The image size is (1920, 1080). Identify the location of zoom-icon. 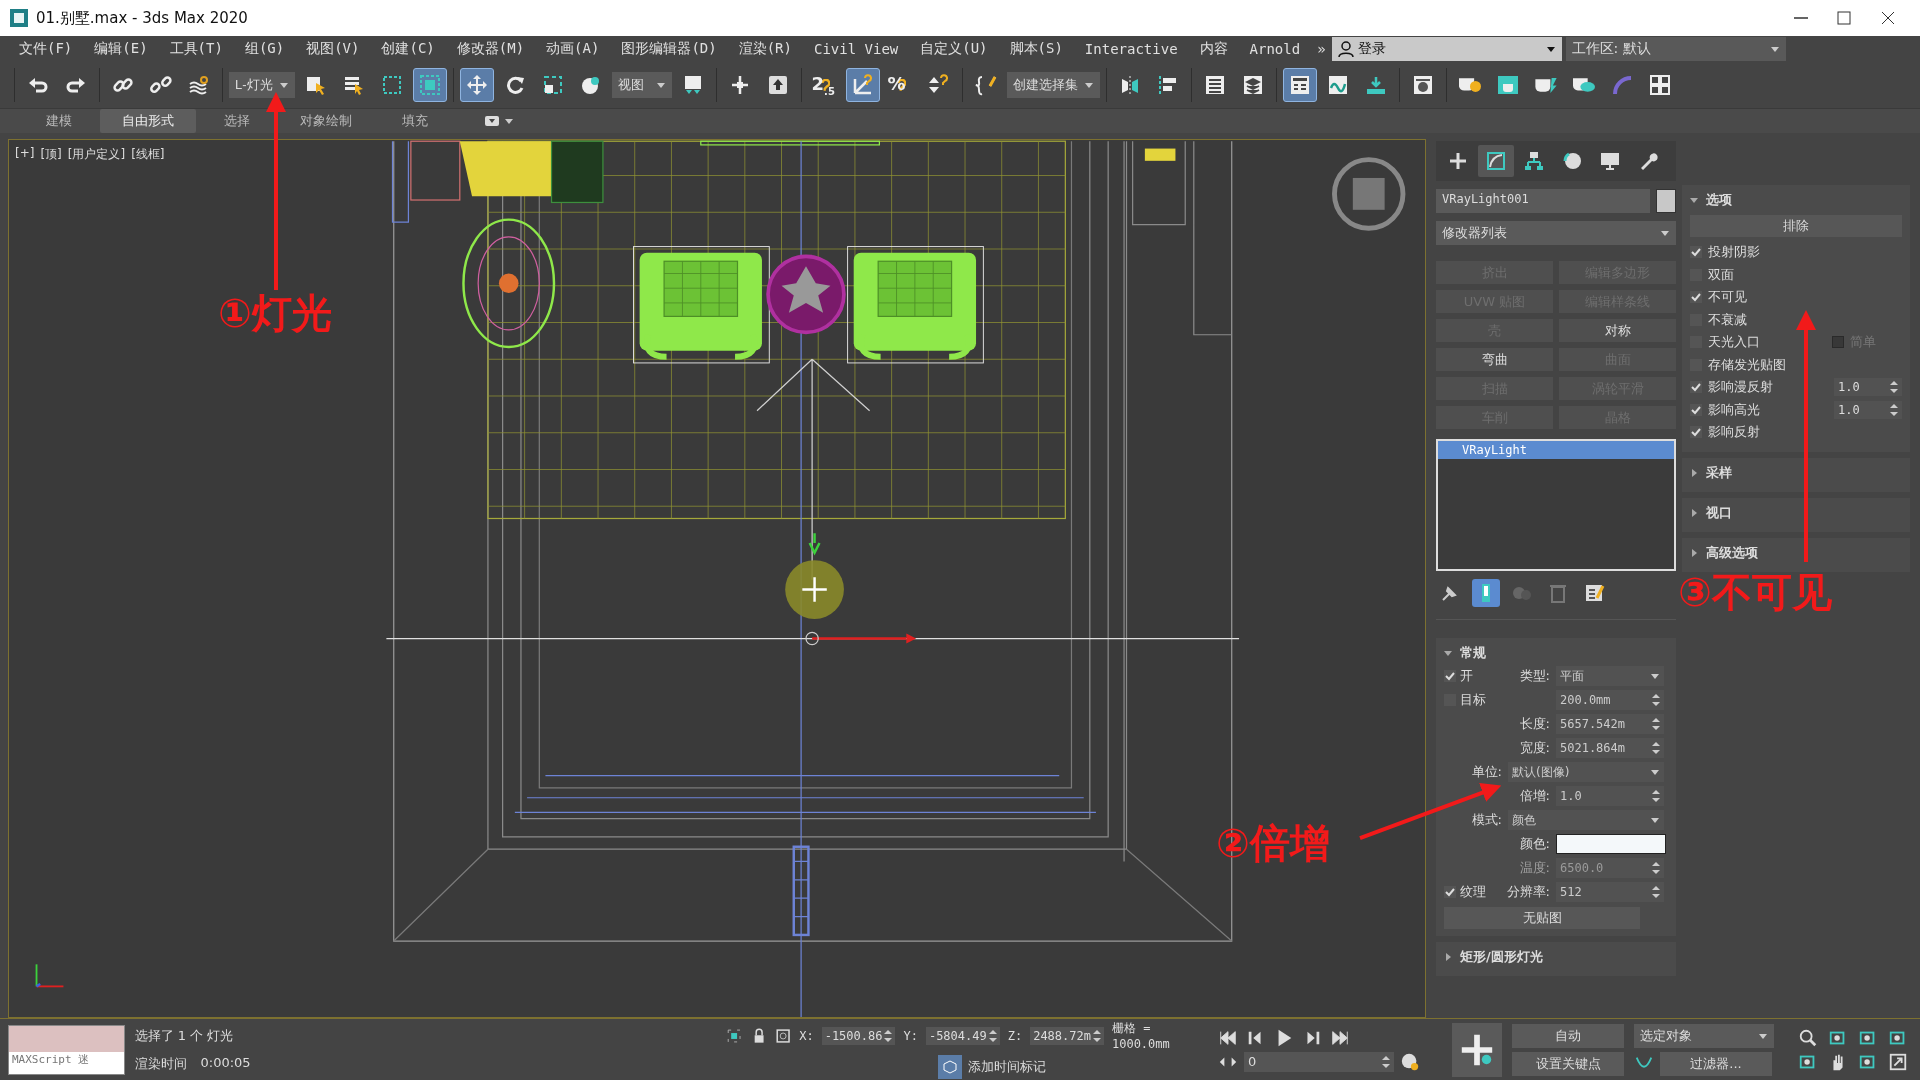
(1808, 1037).